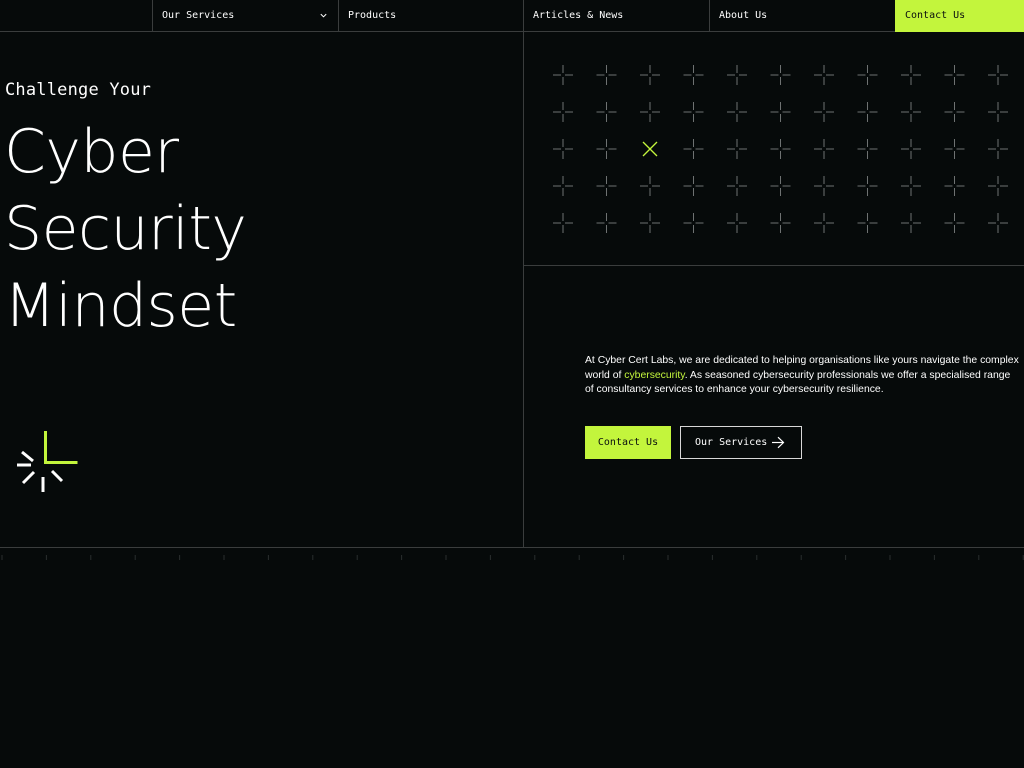  What do you see at coordinates (802, 16) in the screenshot?
I see `nav-item-about-us: About Us` at bounding box center [802, 16].